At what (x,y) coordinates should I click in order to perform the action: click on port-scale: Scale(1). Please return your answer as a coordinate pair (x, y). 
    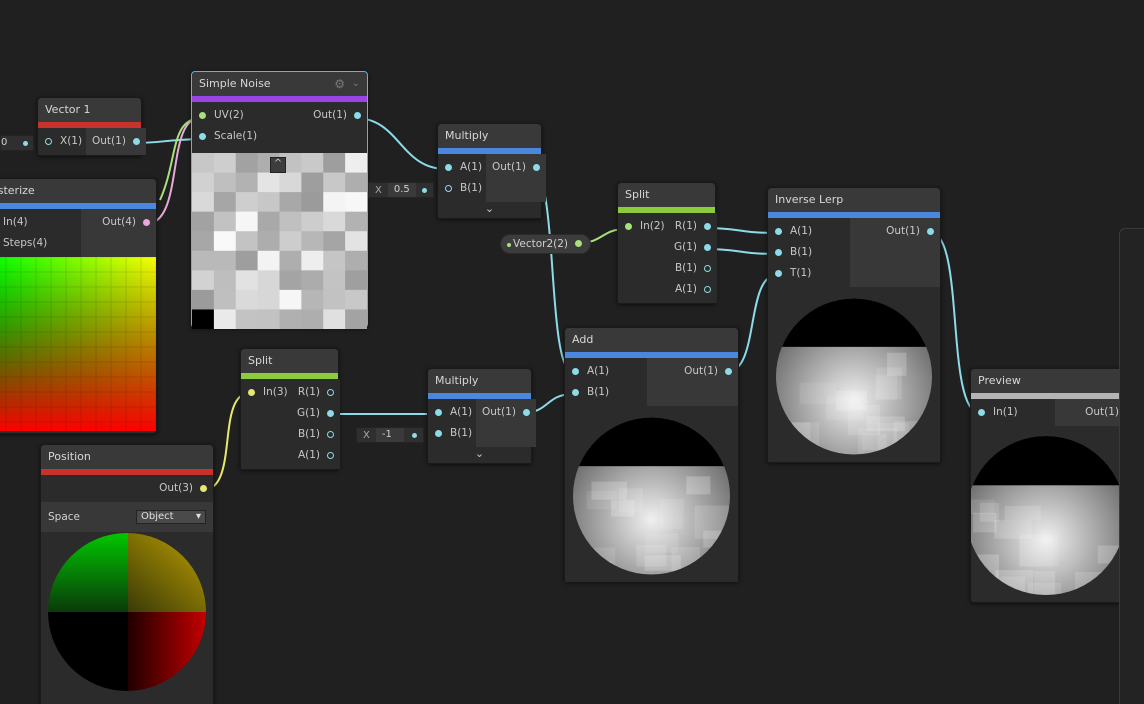
    Looking at the image, I should click on (238, 136).